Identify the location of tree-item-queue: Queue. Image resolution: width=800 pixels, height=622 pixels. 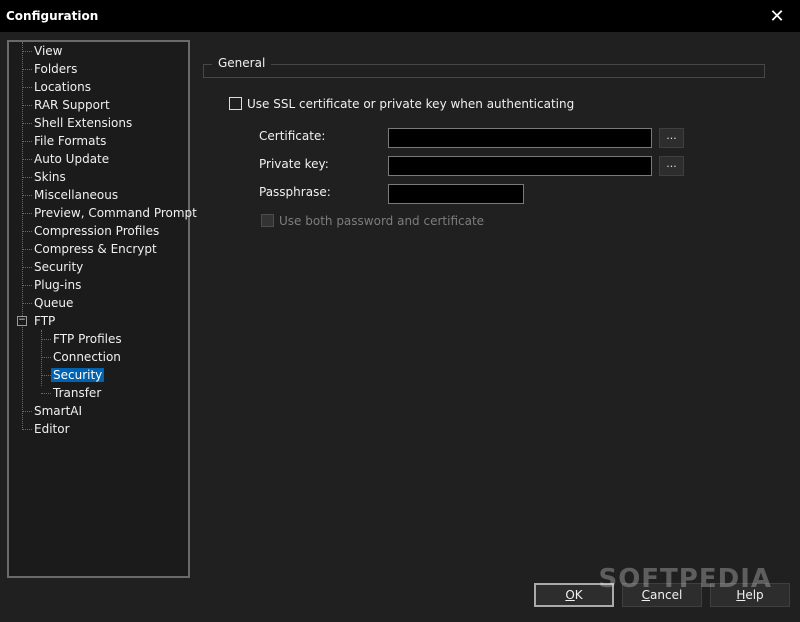
(53, 303).